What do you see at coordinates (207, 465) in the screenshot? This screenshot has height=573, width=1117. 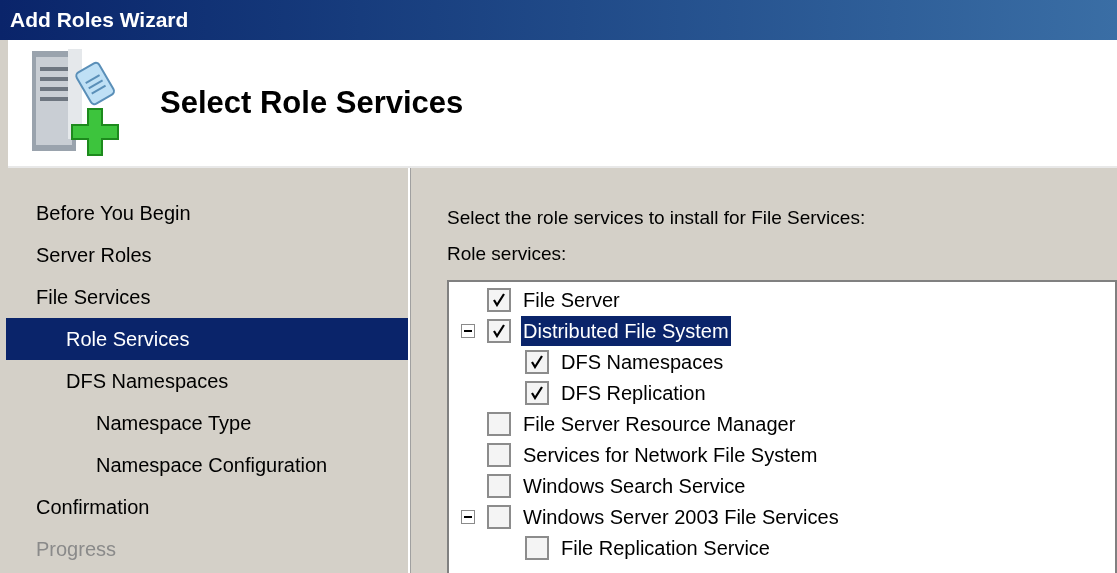 I see `wizard-step: Namespace Configuration` at bounding box center [207, 465].